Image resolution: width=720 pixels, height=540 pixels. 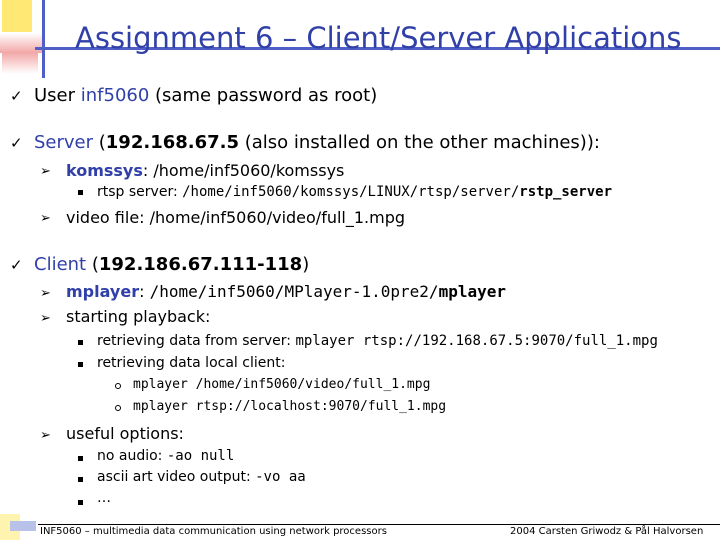 What do you see at coordinates (138, 316) in the screenshot?
I see `starting-playback-line: starting playback:` at bounding box center [138, 316].